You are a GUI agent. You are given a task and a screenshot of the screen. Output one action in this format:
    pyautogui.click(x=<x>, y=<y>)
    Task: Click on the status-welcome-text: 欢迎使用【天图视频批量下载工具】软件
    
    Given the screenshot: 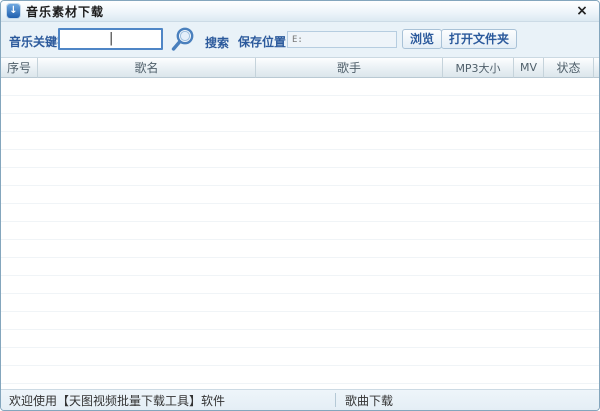 What is the action you would take?
    pyautogui.click(x=117, y=400)
    